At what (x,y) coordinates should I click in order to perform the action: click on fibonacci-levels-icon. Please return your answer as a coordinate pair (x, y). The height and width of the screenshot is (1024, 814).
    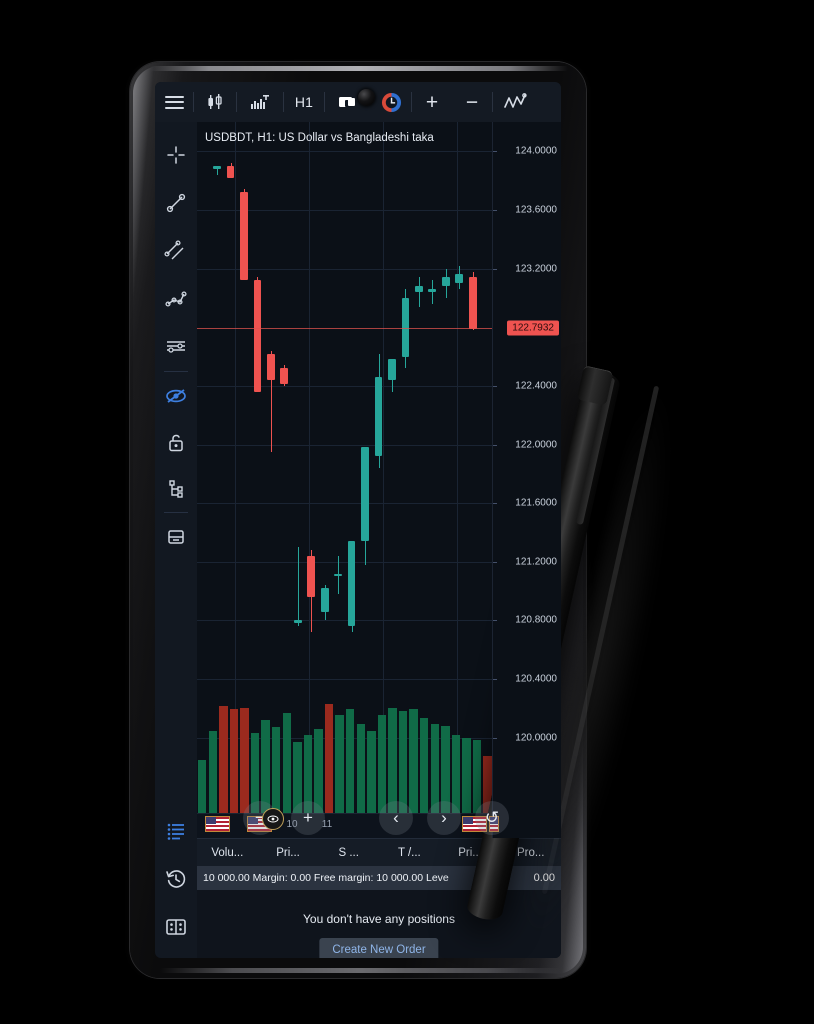
    Looking at the image, I should click on (176, 347).